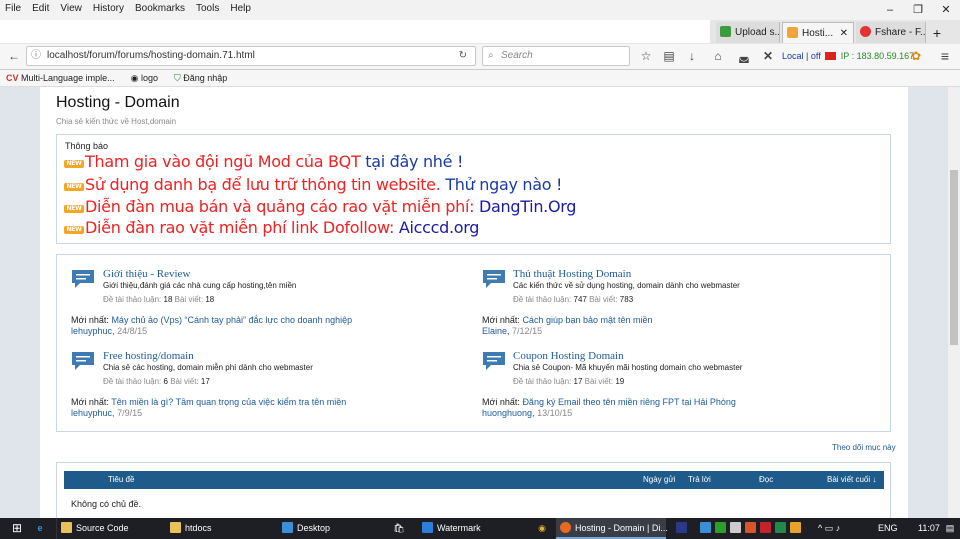 This screenshot has width=960, height=539. I want to click on posts-count: 18, so click(210, 299).